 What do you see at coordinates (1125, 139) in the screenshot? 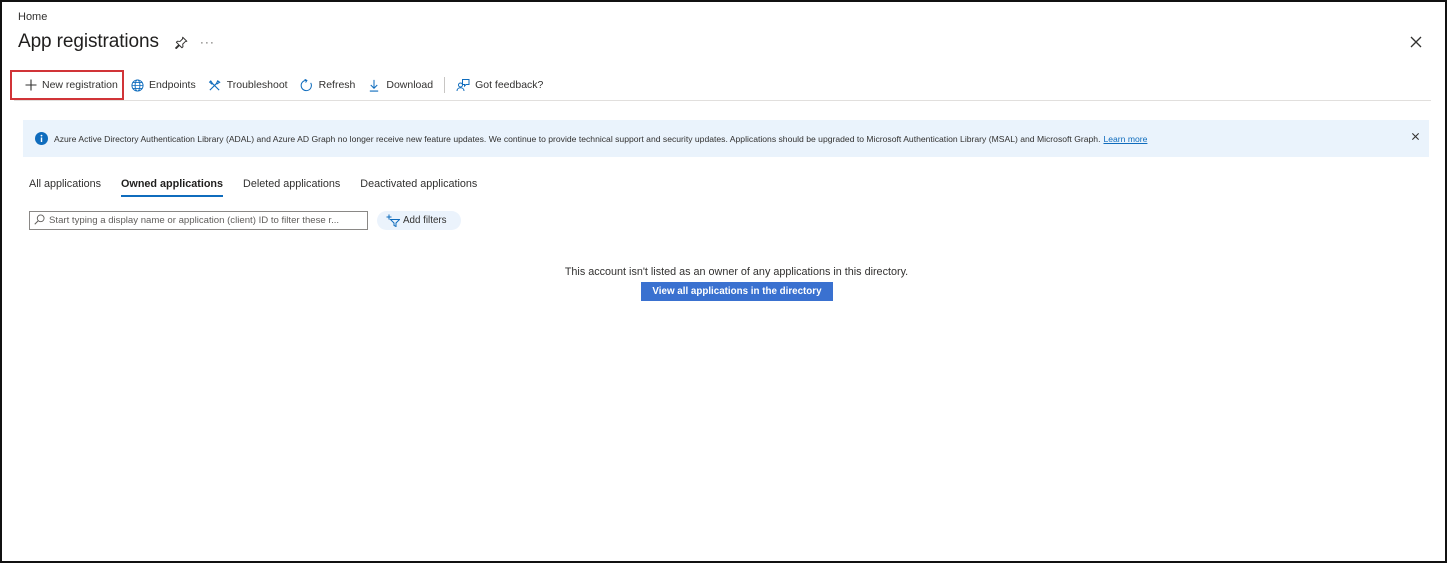
I see `learn-more-link: Learn more` at bounding box center [1125, 139].